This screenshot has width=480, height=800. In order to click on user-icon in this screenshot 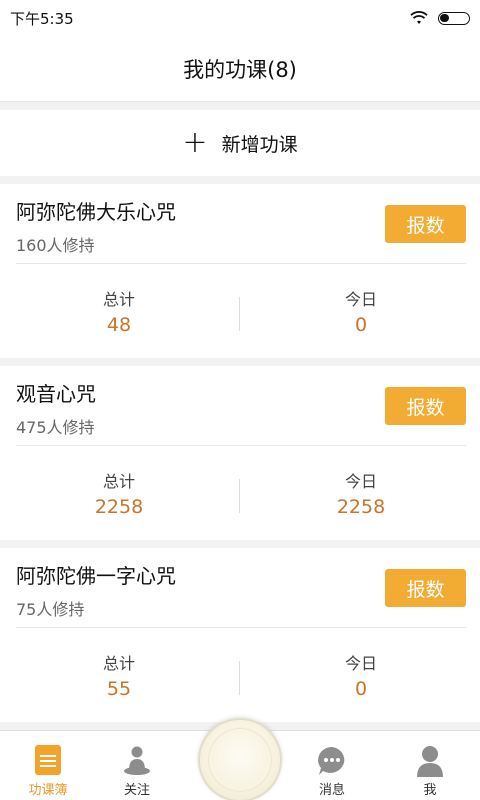, I will do `click(430, 761)`.